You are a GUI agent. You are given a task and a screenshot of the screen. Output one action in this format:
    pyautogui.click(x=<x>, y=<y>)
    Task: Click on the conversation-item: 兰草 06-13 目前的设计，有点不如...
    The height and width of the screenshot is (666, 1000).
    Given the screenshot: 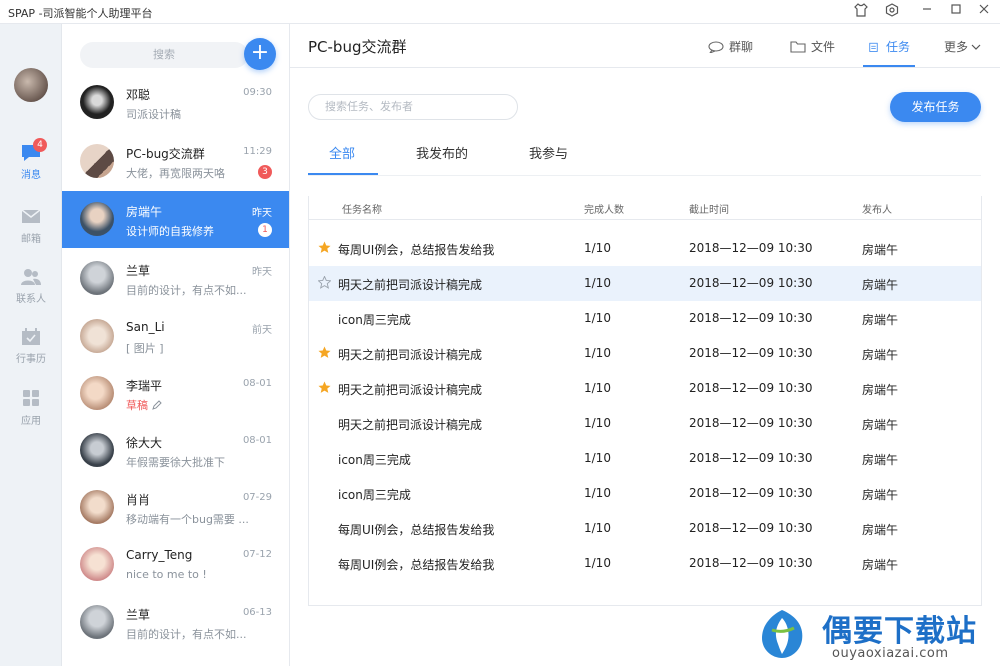 What is the action you would take?
    pyautogui.click(x=175, y=622)
    